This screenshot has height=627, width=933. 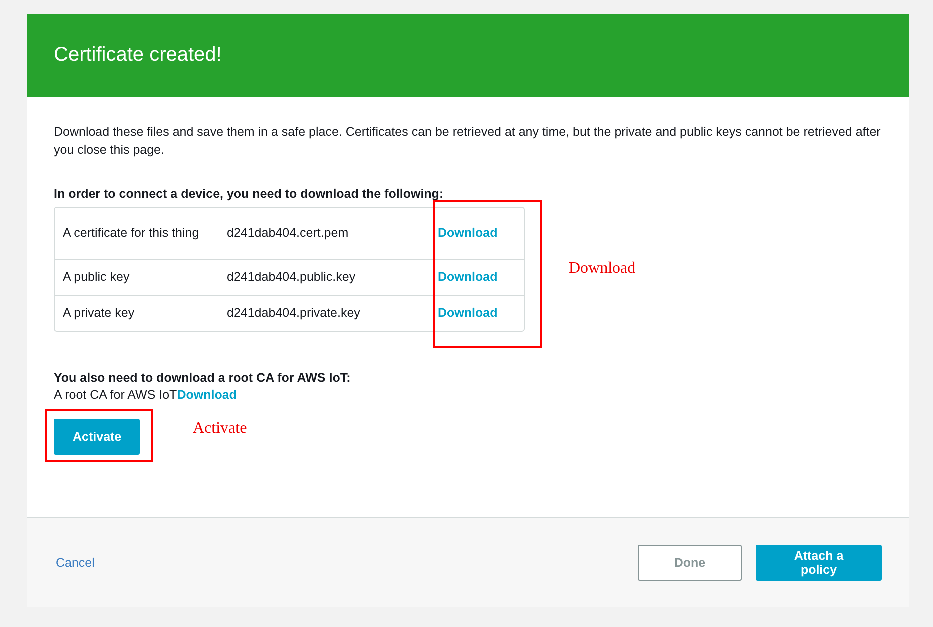 I want to click on attach-policy-button: Attach a policy, so click(x=819, y=562).